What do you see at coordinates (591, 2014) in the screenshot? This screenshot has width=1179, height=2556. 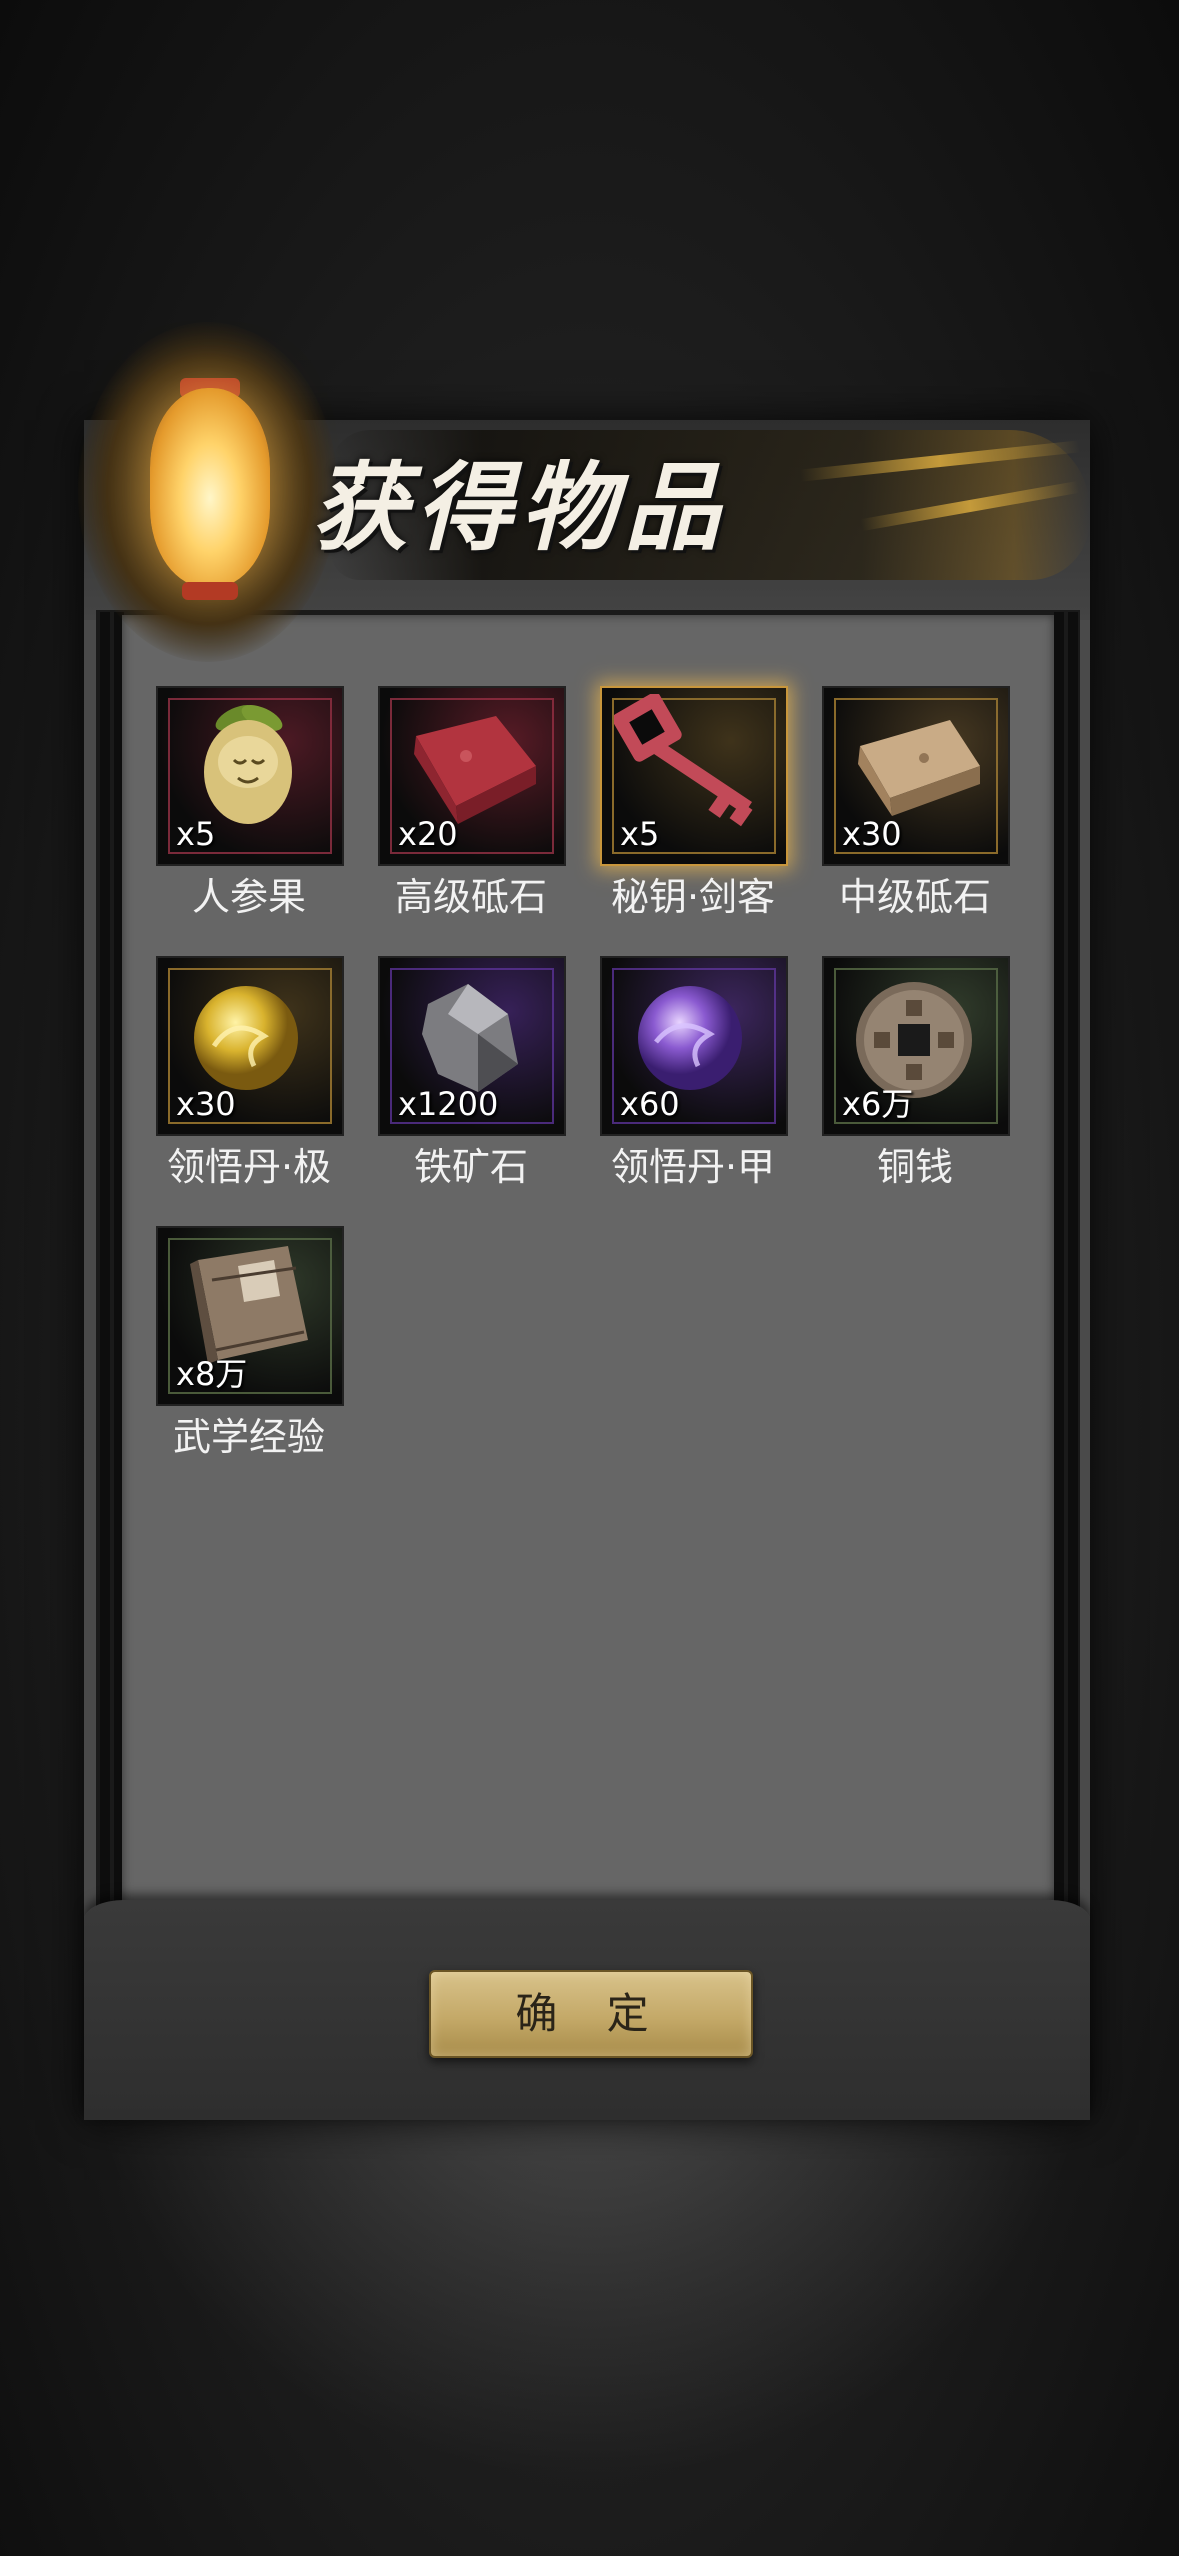 I see `confirm-button: 确 定` at bounding box center [591, 2014].